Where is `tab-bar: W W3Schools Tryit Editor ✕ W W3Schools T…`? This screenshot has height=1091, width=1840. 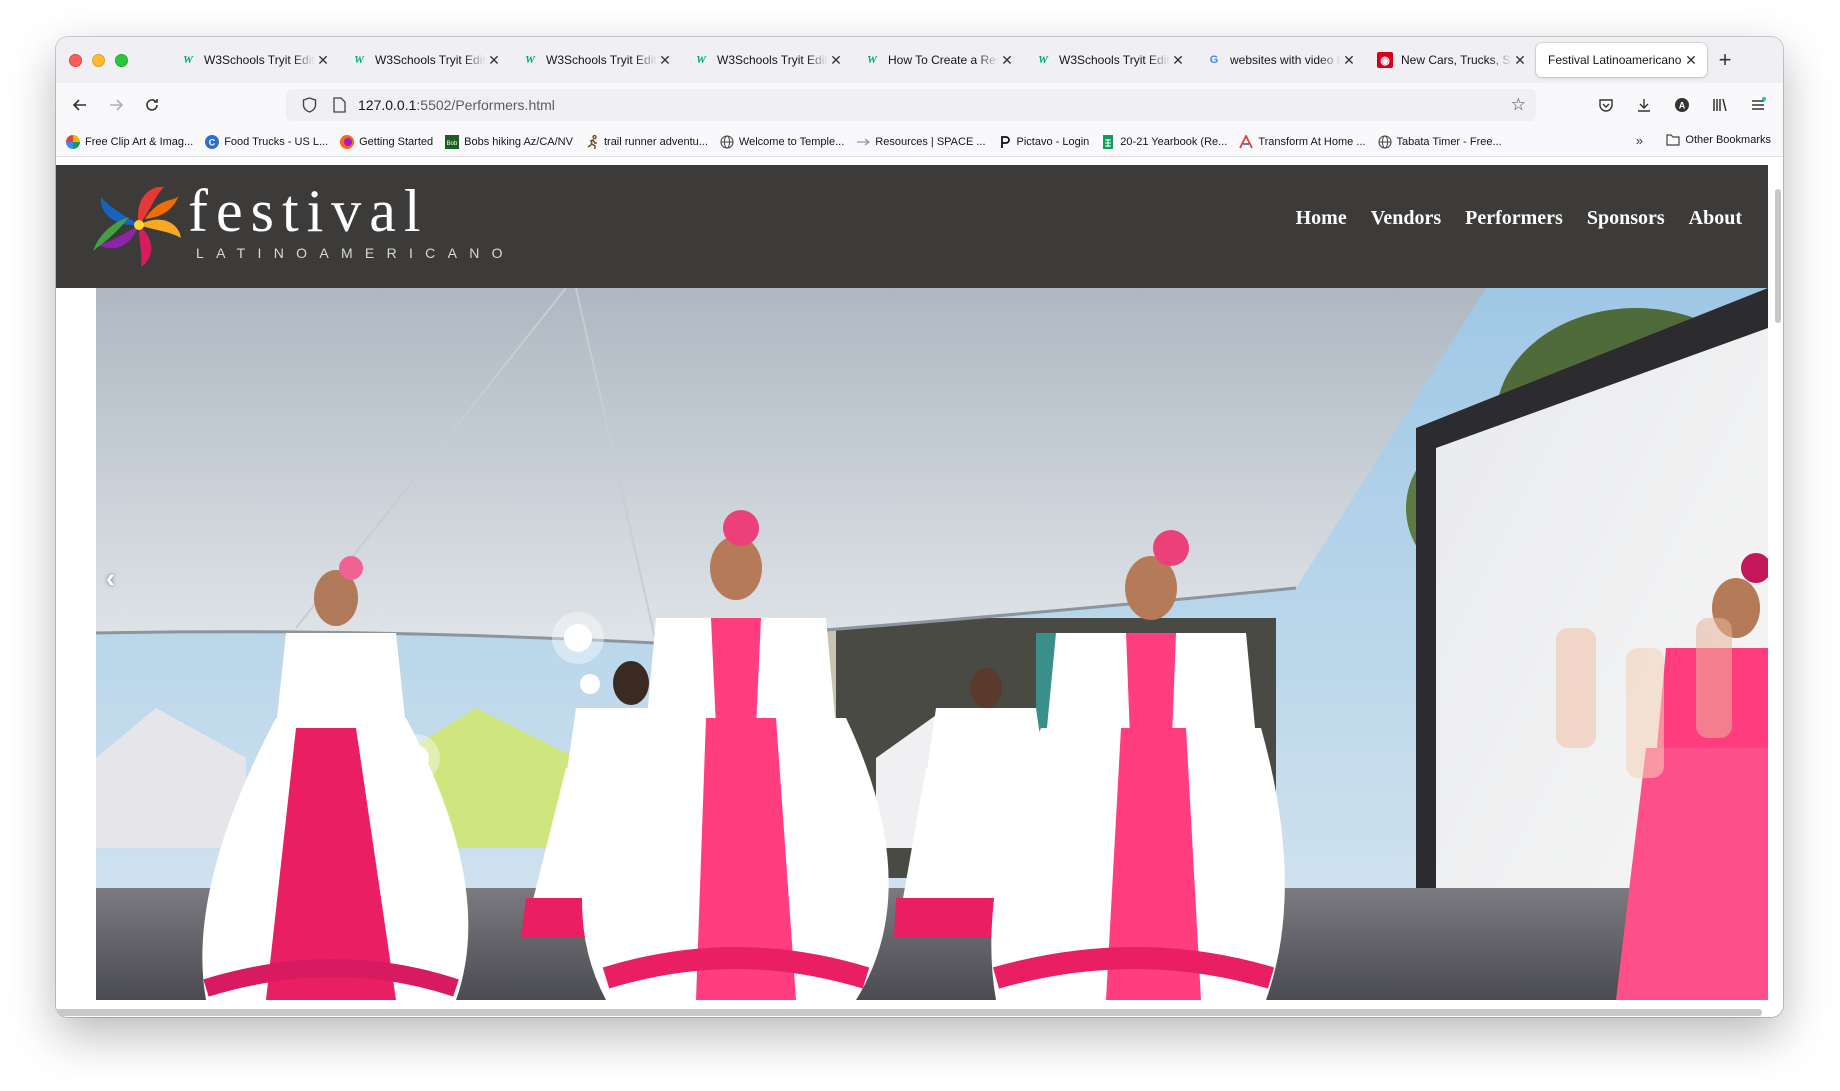 tab-bar: W W3Schools Tryit Editor ✕ W W3Schools T… is located at coordinates (919, 60).